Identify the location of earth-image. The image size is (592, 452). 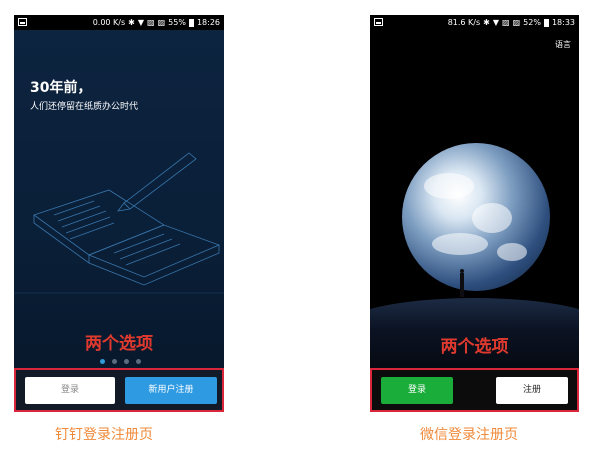
(476, 217).